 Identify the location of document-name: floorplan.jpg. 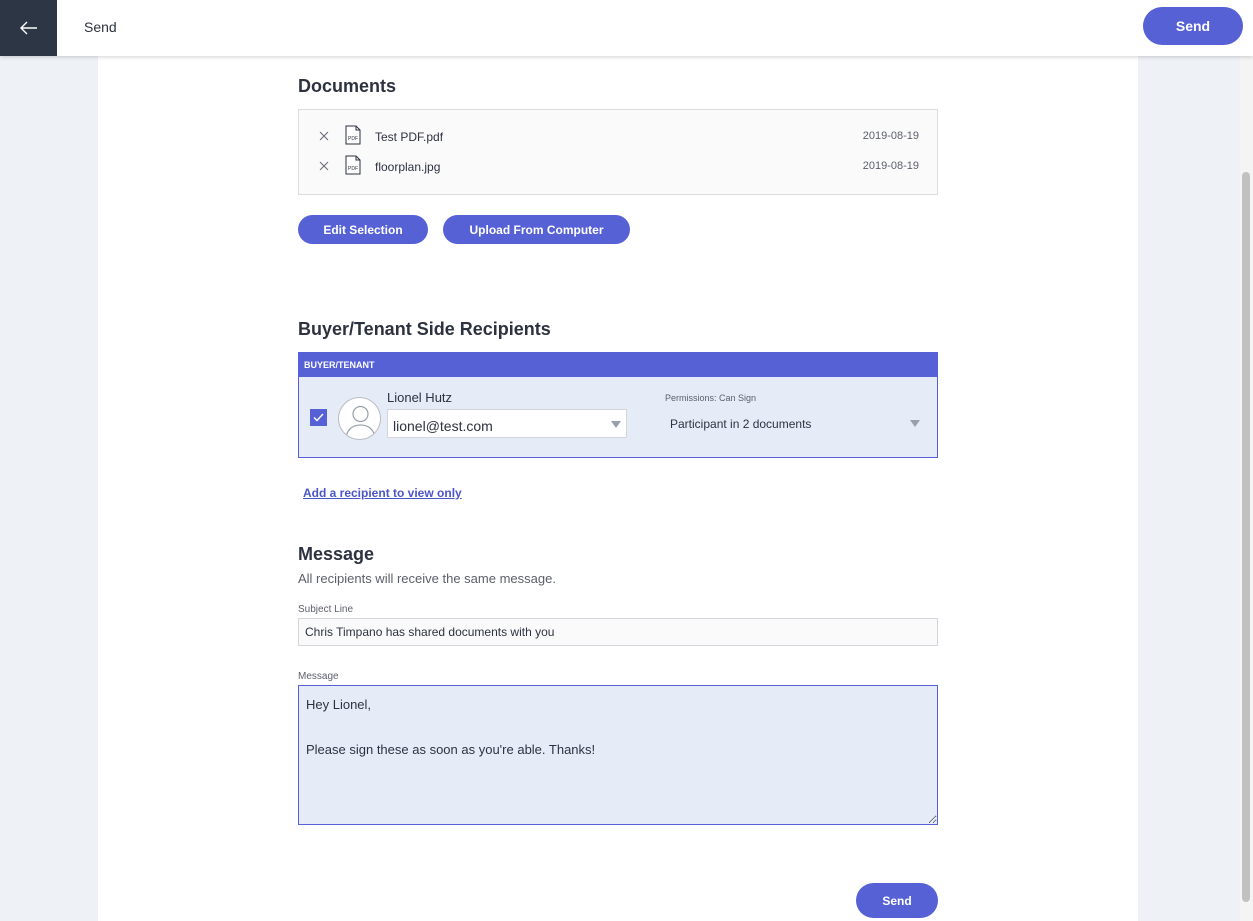
(408, 167).